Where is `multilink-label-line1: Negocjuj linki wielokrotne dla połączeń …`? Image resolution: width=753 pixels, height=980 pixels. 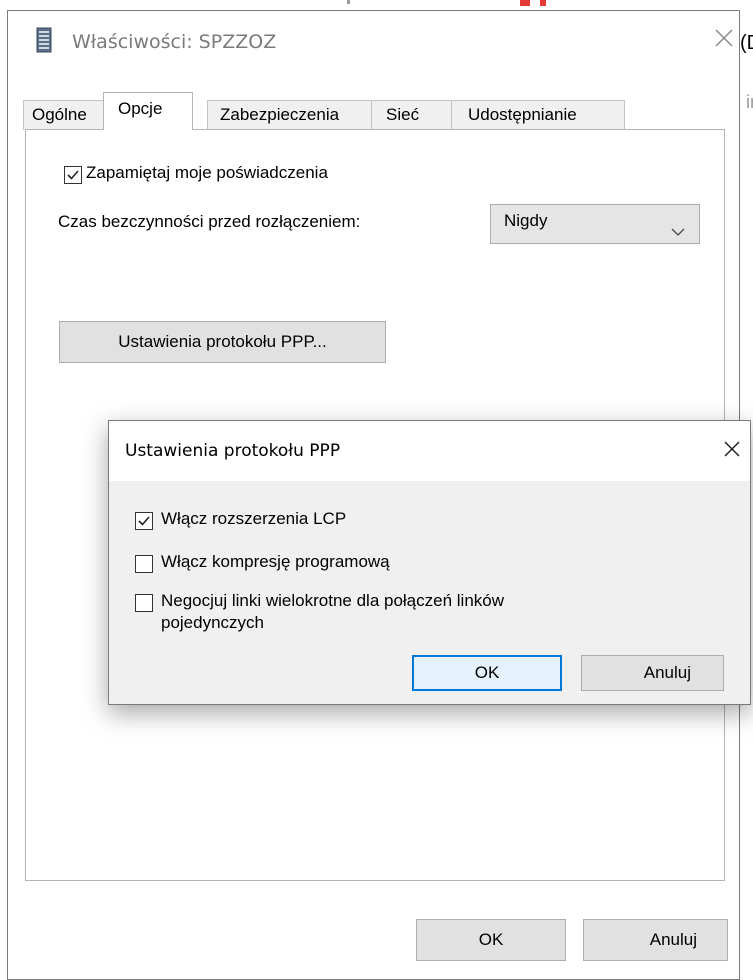 multilink-label-line1: Negocjuj linki wielokrotne dla połączeń … is located at coordinates (333, 600).